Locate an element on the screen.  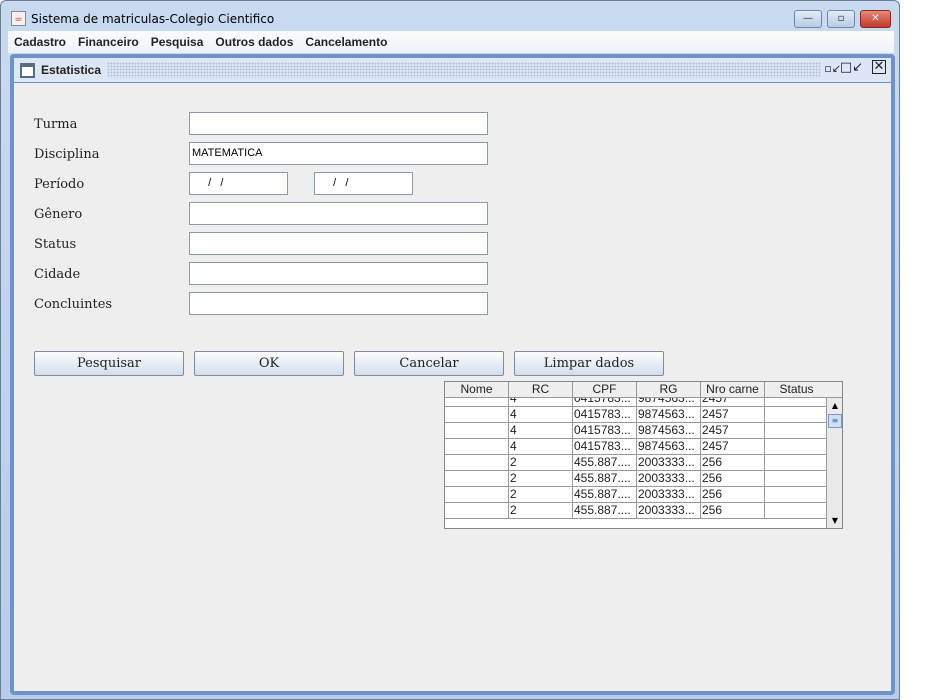
turma-label: Turma is located at coordinates (56, 124).